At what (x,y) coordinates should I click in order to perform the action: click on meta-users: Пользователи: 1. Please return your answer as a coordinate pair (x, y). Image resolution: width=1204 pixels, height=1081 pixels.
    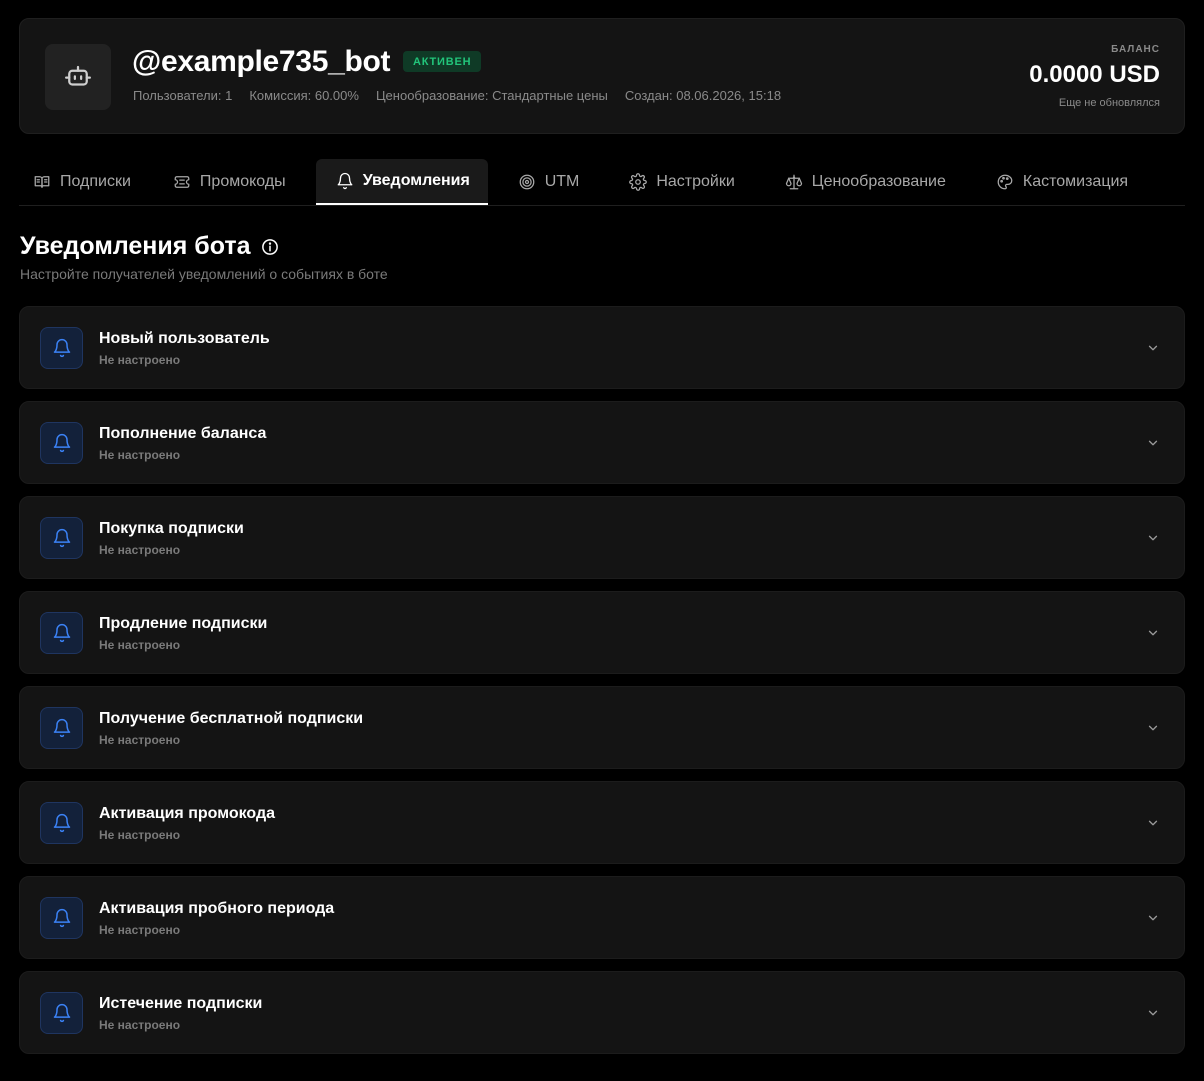
    Looking at the image, I should click on (183, 95).